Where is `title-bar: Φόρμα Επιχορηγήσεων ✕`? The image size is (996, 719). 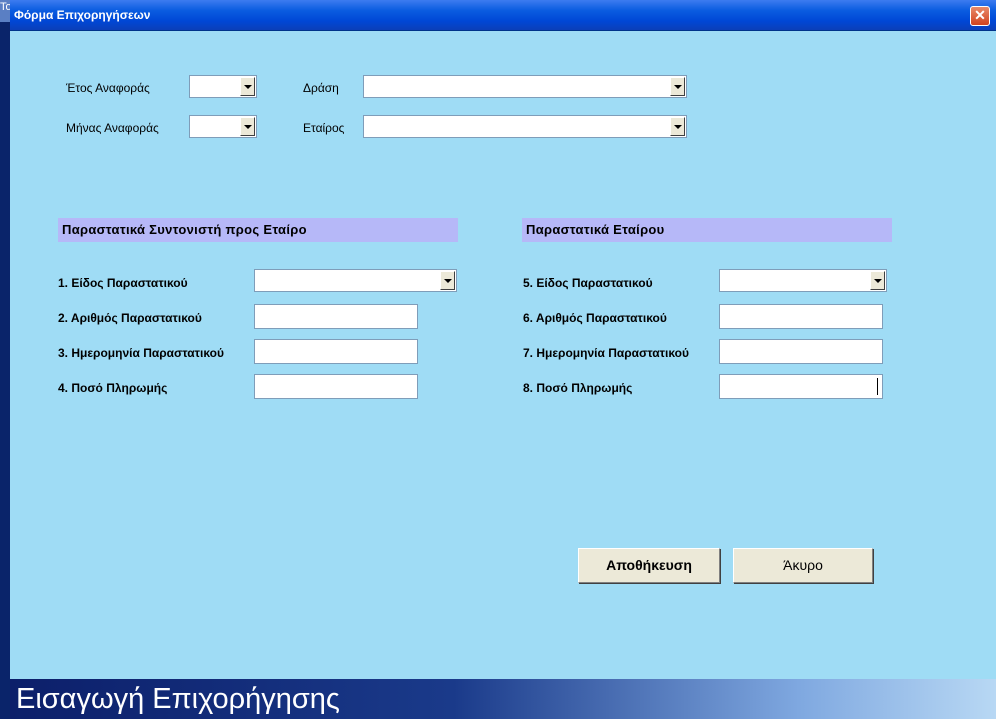
title-bar: Φόρμα Επιχορηγήσεων ✕ is located at coordinates (503, 15).